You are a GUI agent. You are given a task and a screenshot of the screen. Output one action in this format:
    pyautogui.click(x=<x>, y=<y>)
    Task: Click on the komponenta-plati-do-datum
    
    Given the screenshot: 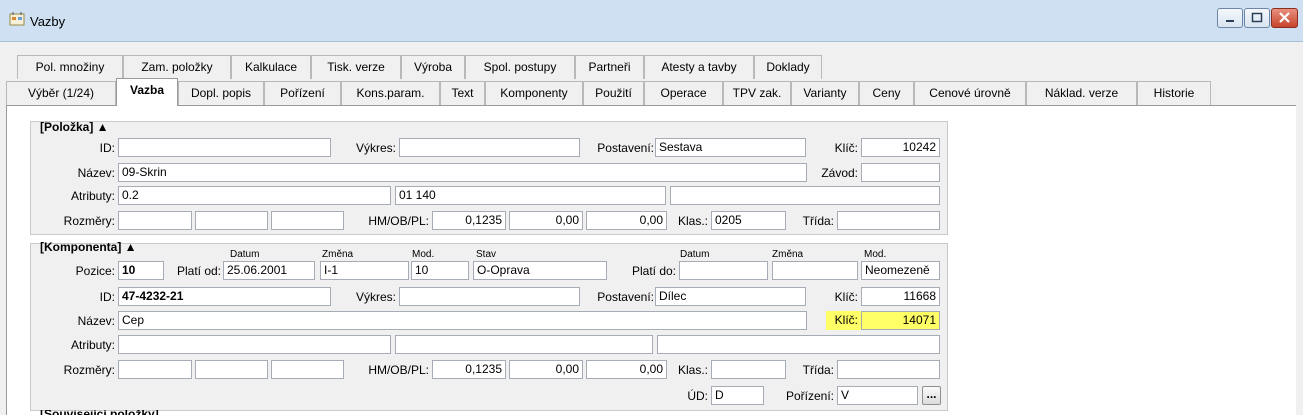 What is the action you would take?
    pyautogui.click(x=723, y=270)
    